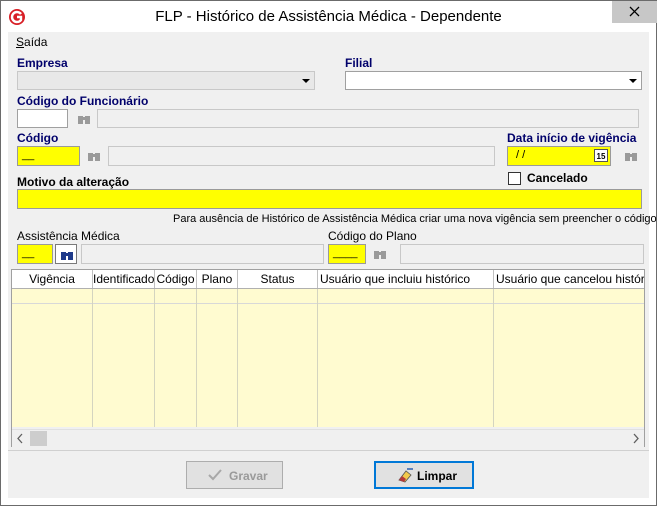 The width and height of the screenshot is (657, 506). I want to click on codigo-search-button, so click(94, 156).